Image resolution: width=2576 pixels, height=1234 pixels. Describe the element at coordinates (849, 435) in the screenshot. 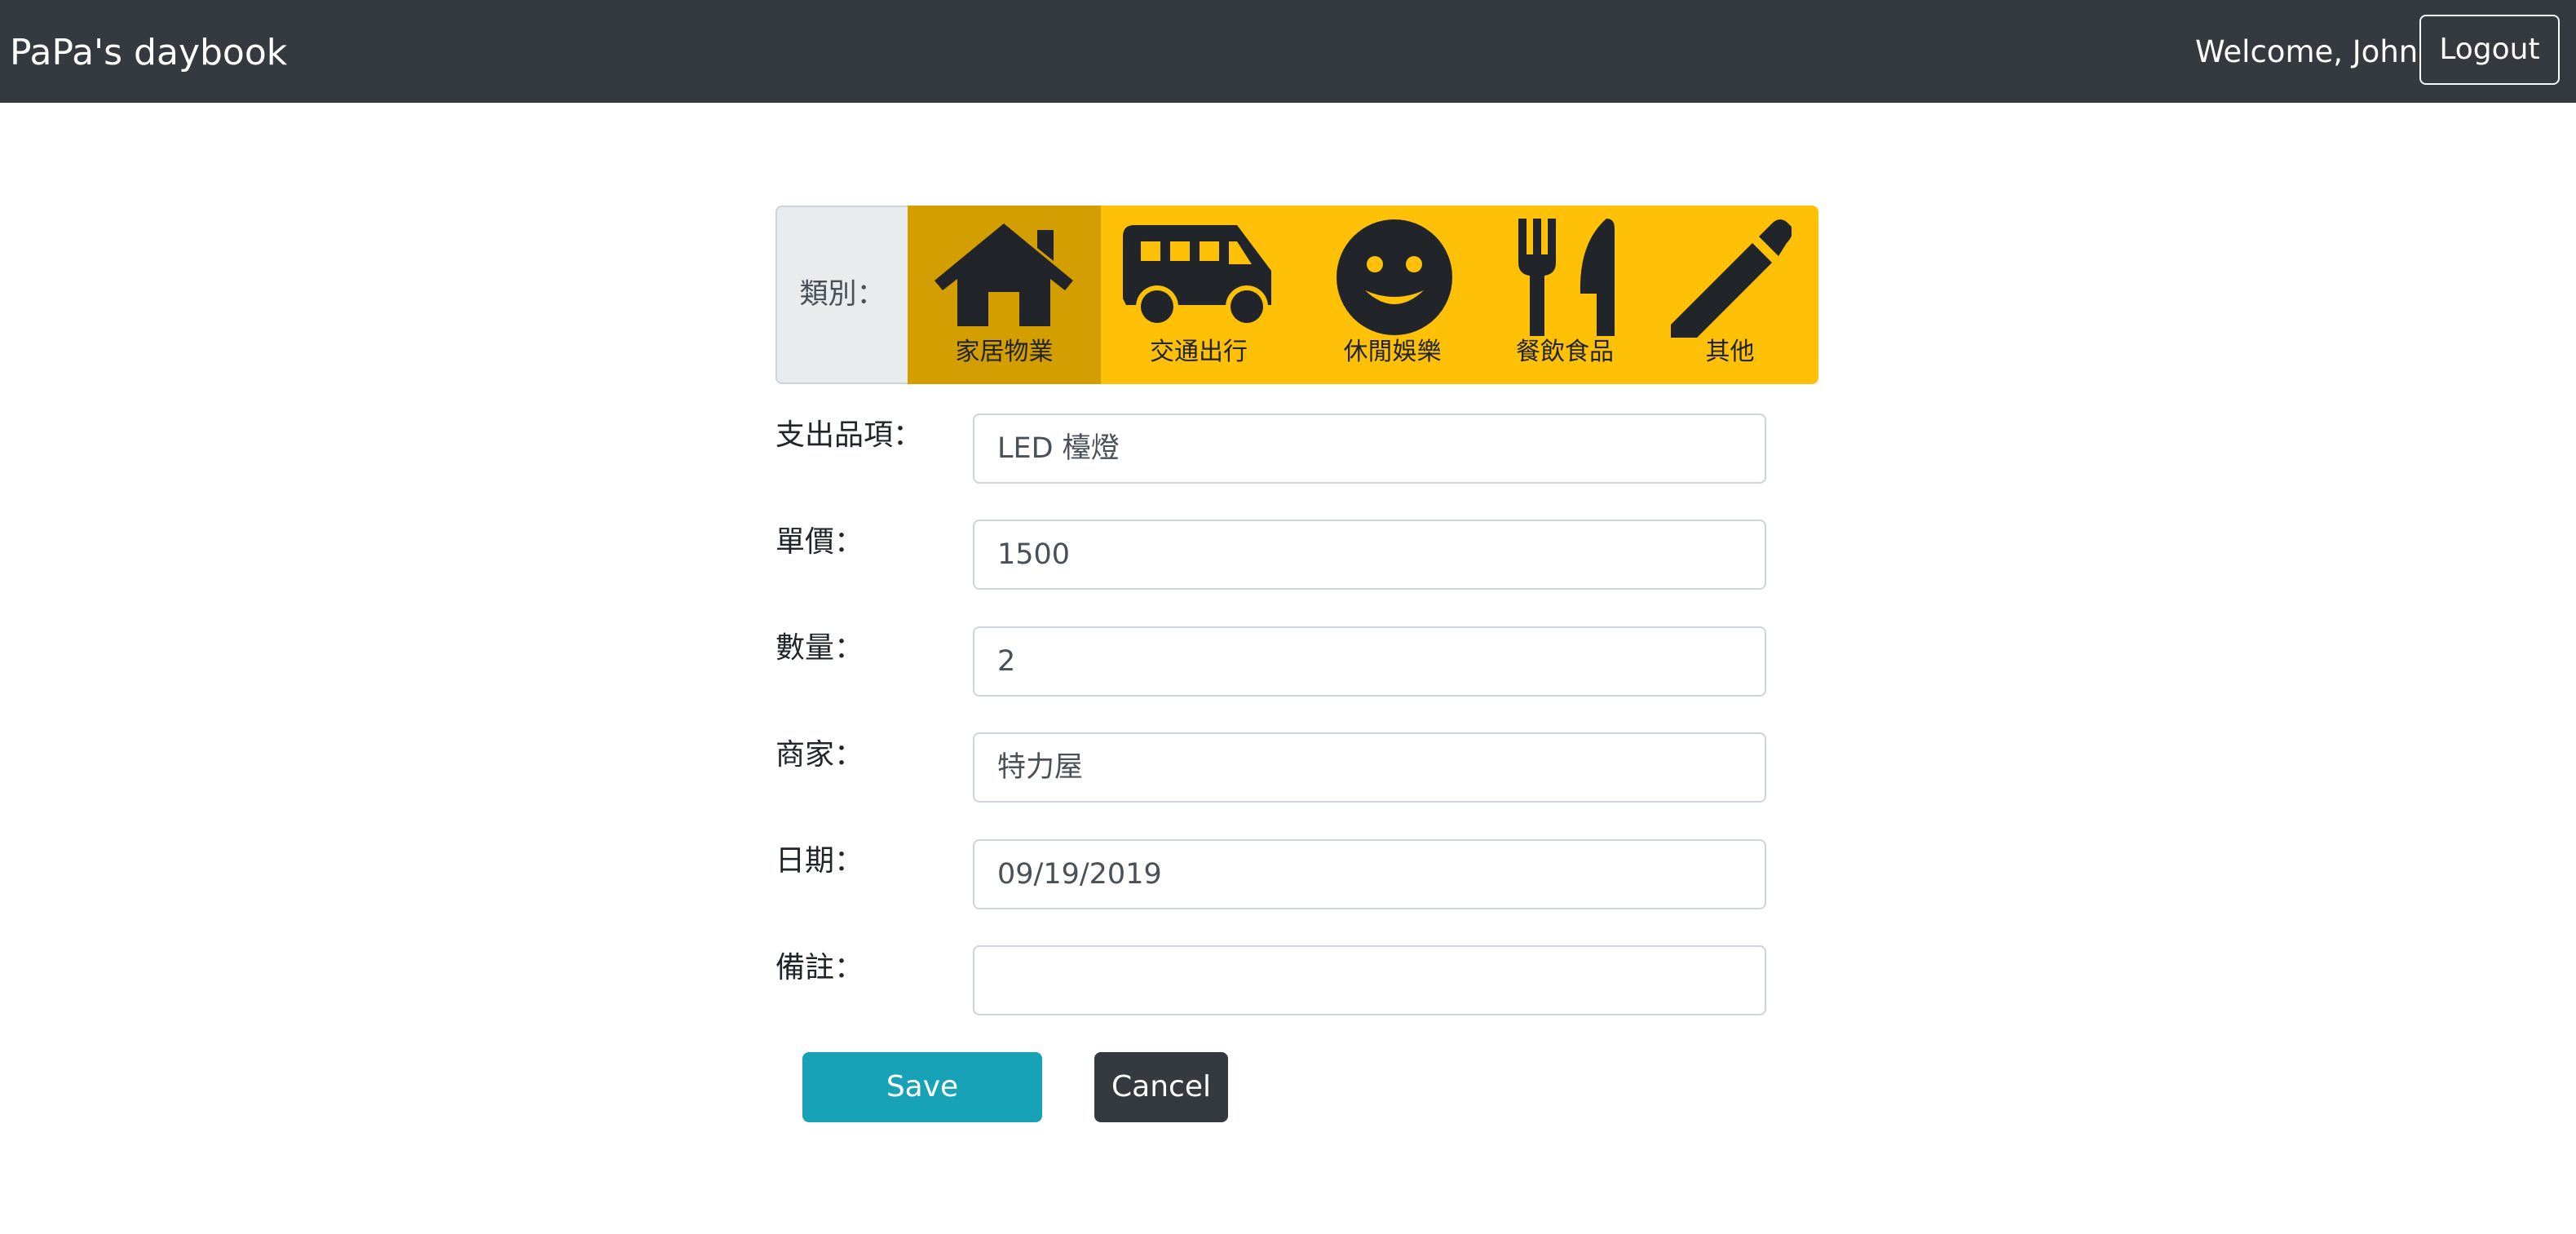

I see `item-label: 支出品項：` at that location.